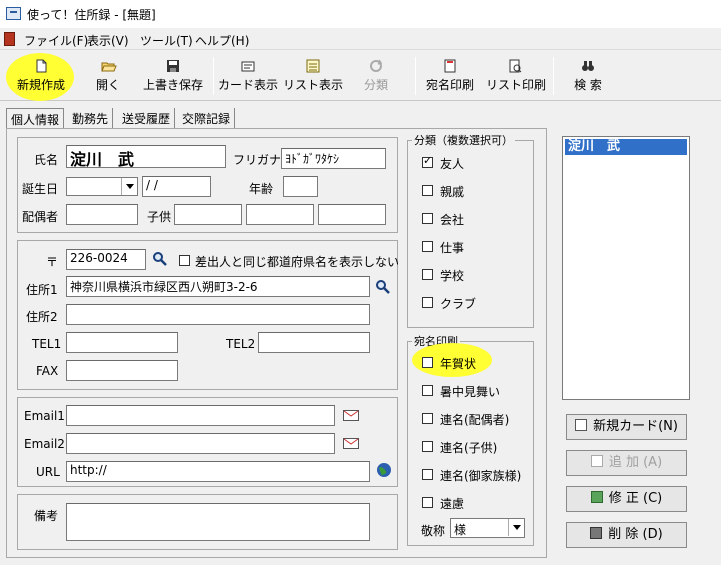  What do you see at coordinates (46, 160) in the screenshot?
I see `name-label: 氏名` at bounding box center [46, 160].